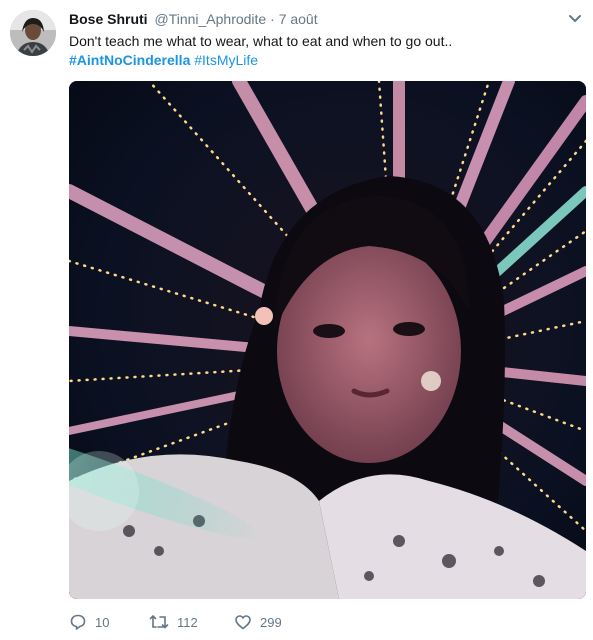 This screenshot has height=640, width=593. What do you see at coordinates (78, 622) in the screenshot?
I see `reply-icon` at bounding box center [78, 622].